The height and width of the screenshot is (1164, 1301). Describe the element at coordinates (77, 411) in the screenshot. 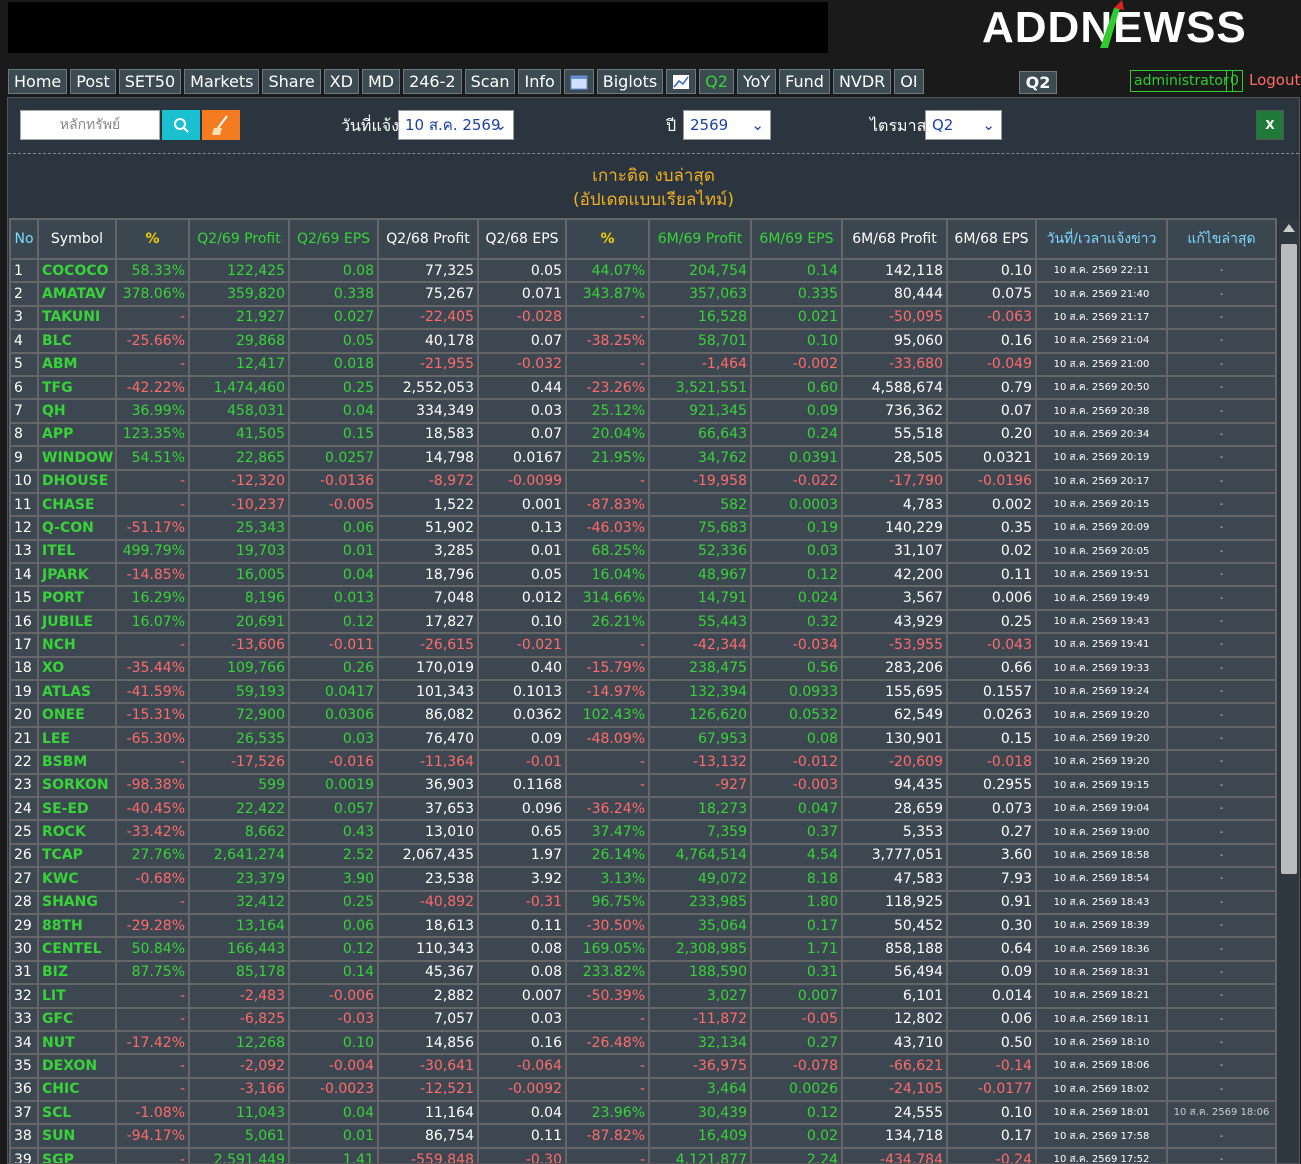

I see `symbol-link: QH` at that location.